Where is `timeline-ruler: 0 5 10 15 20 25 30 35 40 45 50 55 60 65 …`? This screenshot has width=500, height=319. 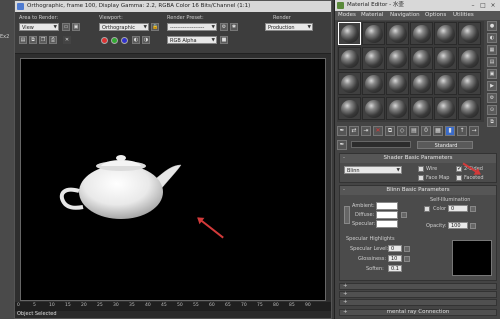
timeline-ruler: 0 5 10 15 20 25 30 35 40 45 50 55 60 65 … is located at coordinates (173, 306).